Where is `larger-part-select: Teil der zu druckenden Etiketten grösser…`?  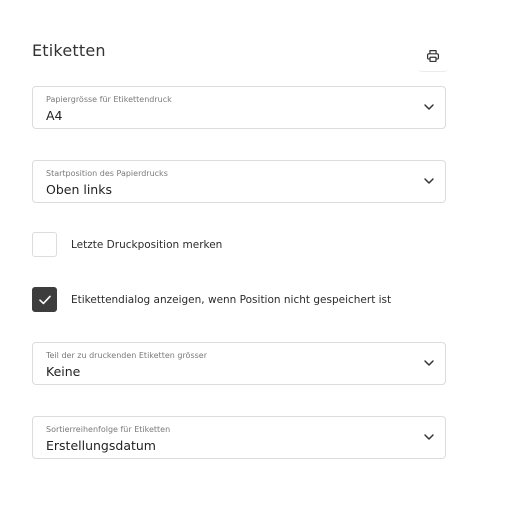 larger-part-select: Teil der zu druckenden Etiketten grösser… is located at coordinates (239, 363).